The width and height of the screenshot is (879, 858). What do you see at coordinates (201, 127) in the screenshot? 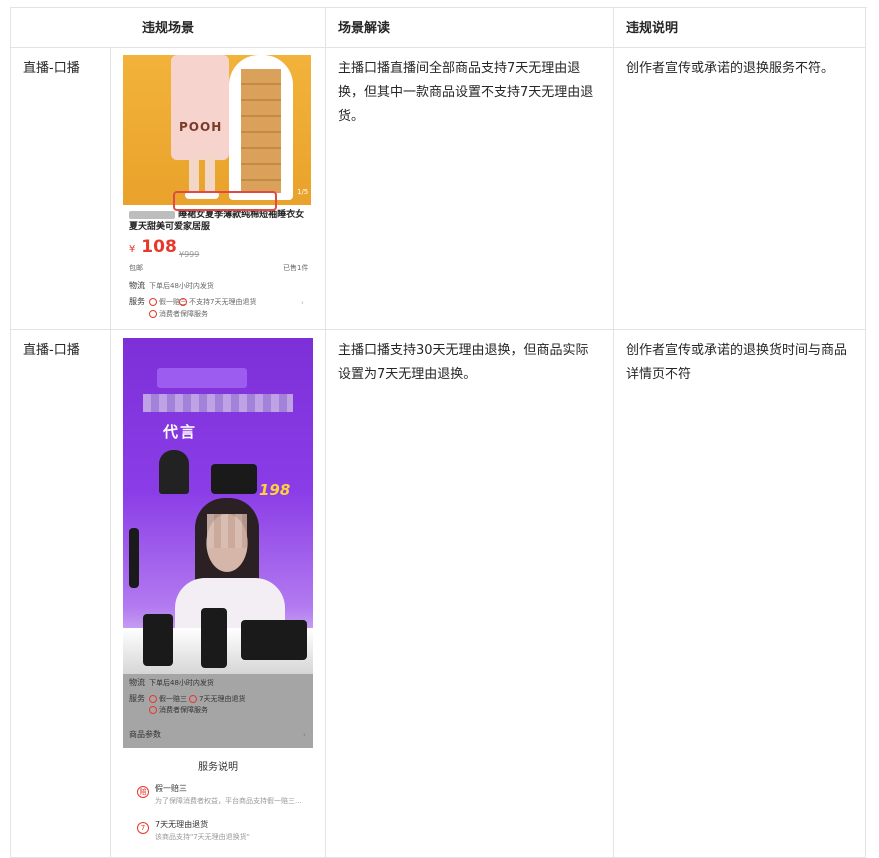
I see `dress-print: POOH` at bounding box center [201, 127].